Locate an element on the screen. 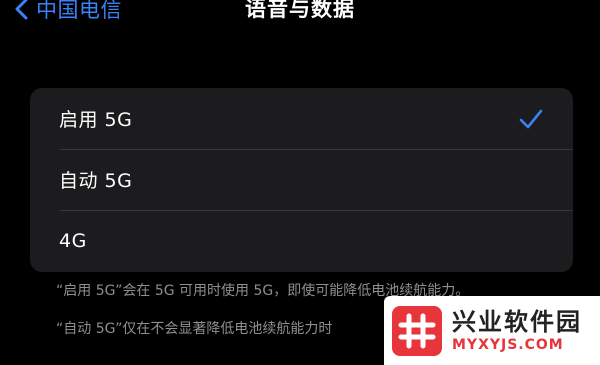  watermark: 兴业软件园 MYXYJS.COM is located at coordinates (492, 330).